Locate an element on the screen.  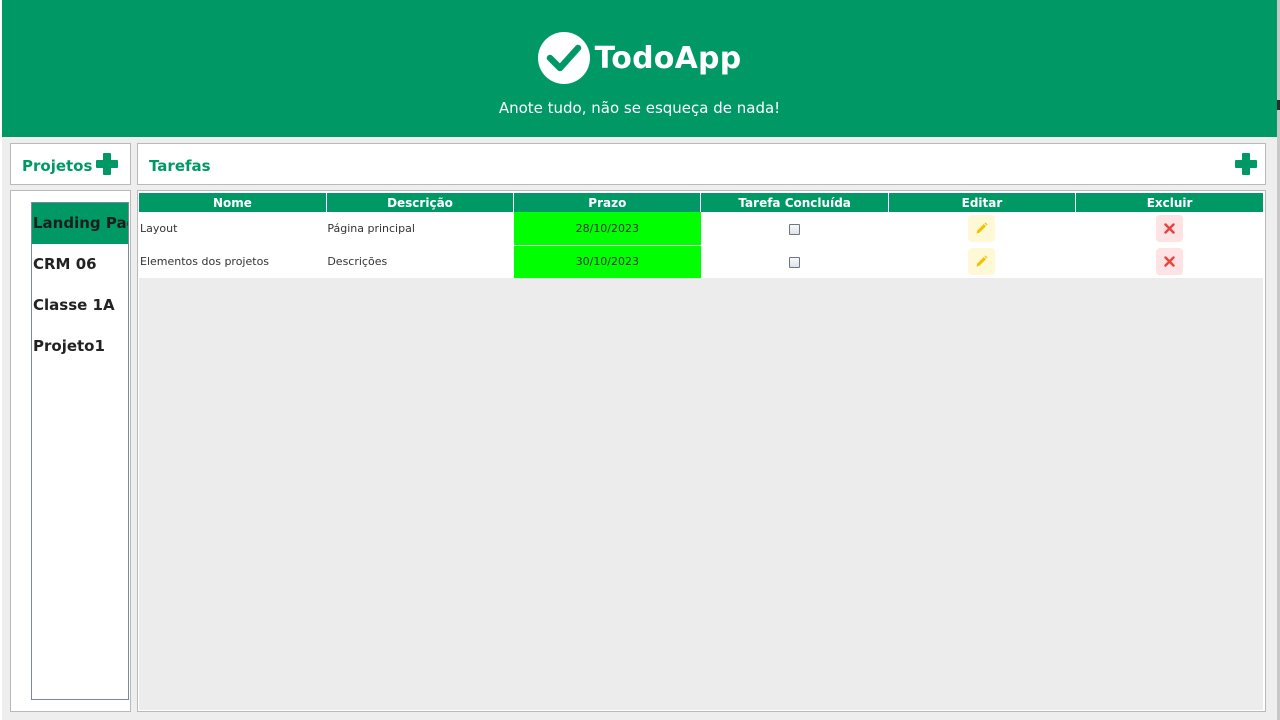
projects-panel: Landing Page CRM 06 Classe 1A Projeto1 is located at coordinates (70, 451).